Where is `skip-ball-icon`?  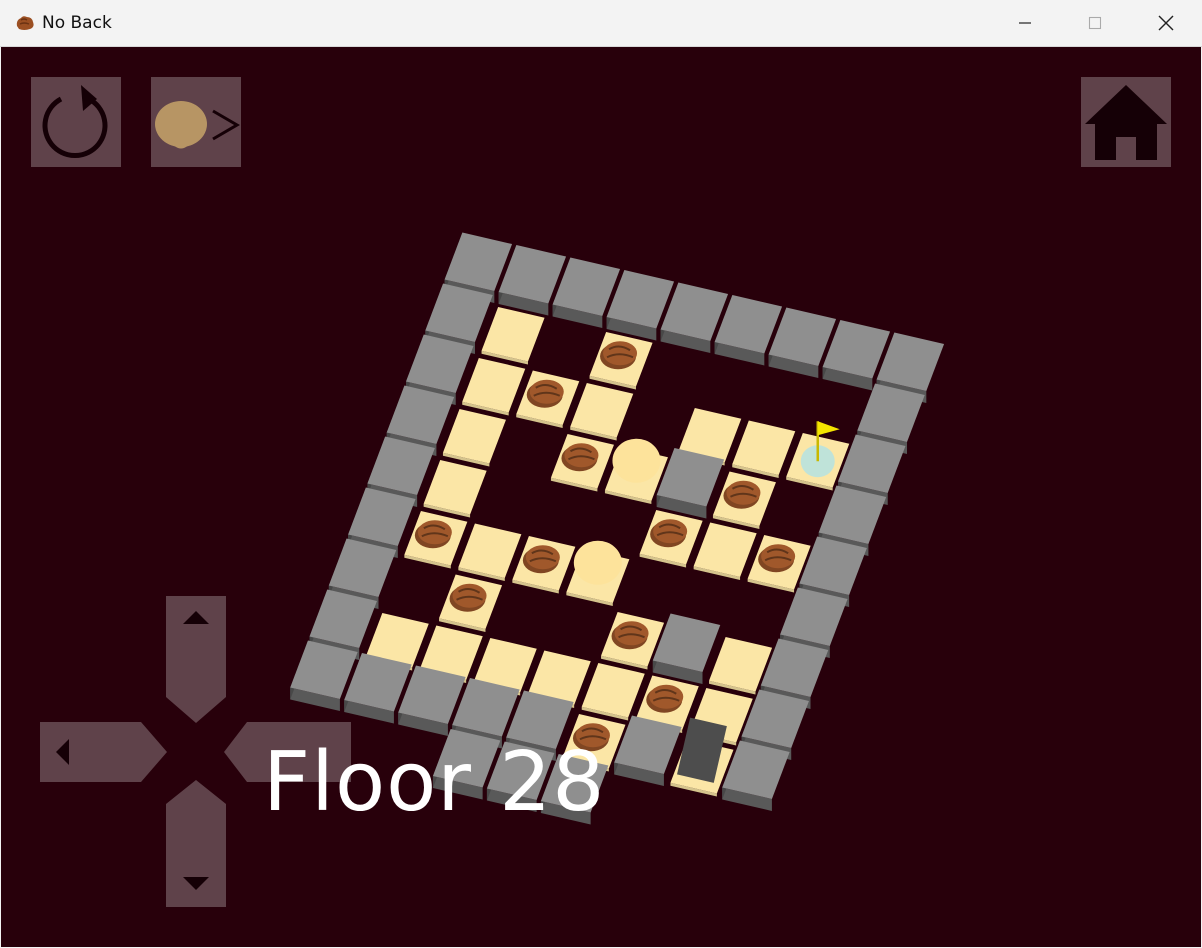 skip-ball-icon is located at coordinates (197, 125).